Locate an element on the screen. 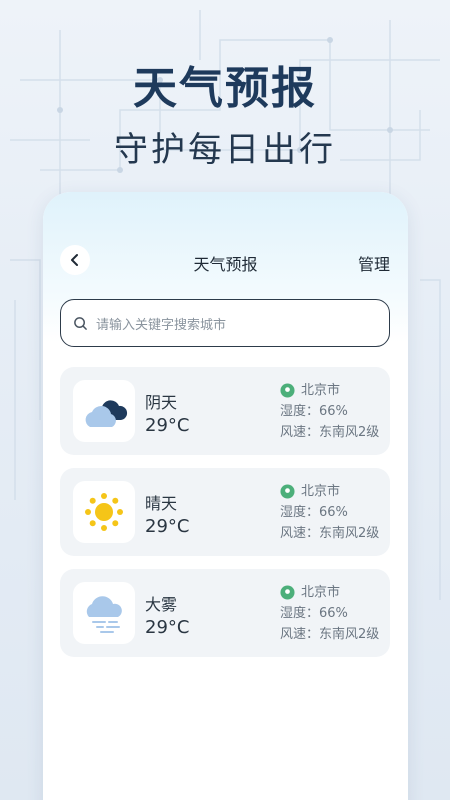  weather-card: 晴天 29°C 北京市 湿度：66% 风速：东南风2级 is located at coordinates (225, 512).